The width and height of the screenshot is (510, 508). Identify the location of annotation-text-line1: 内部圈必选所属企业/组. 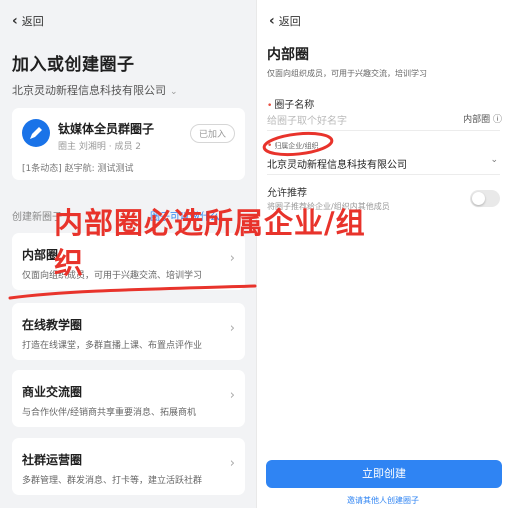
(210, 223).